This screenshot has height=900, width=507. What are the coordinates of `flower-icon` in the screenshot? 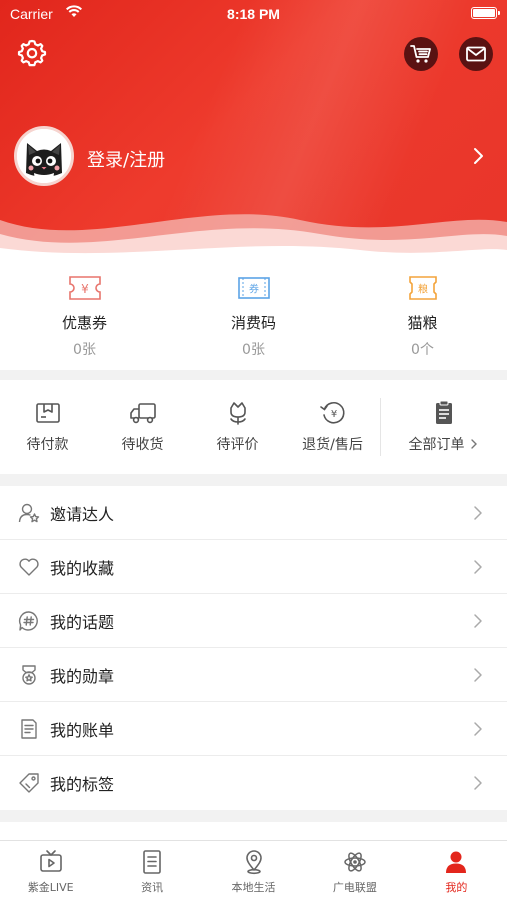 It's located at (237, 413).